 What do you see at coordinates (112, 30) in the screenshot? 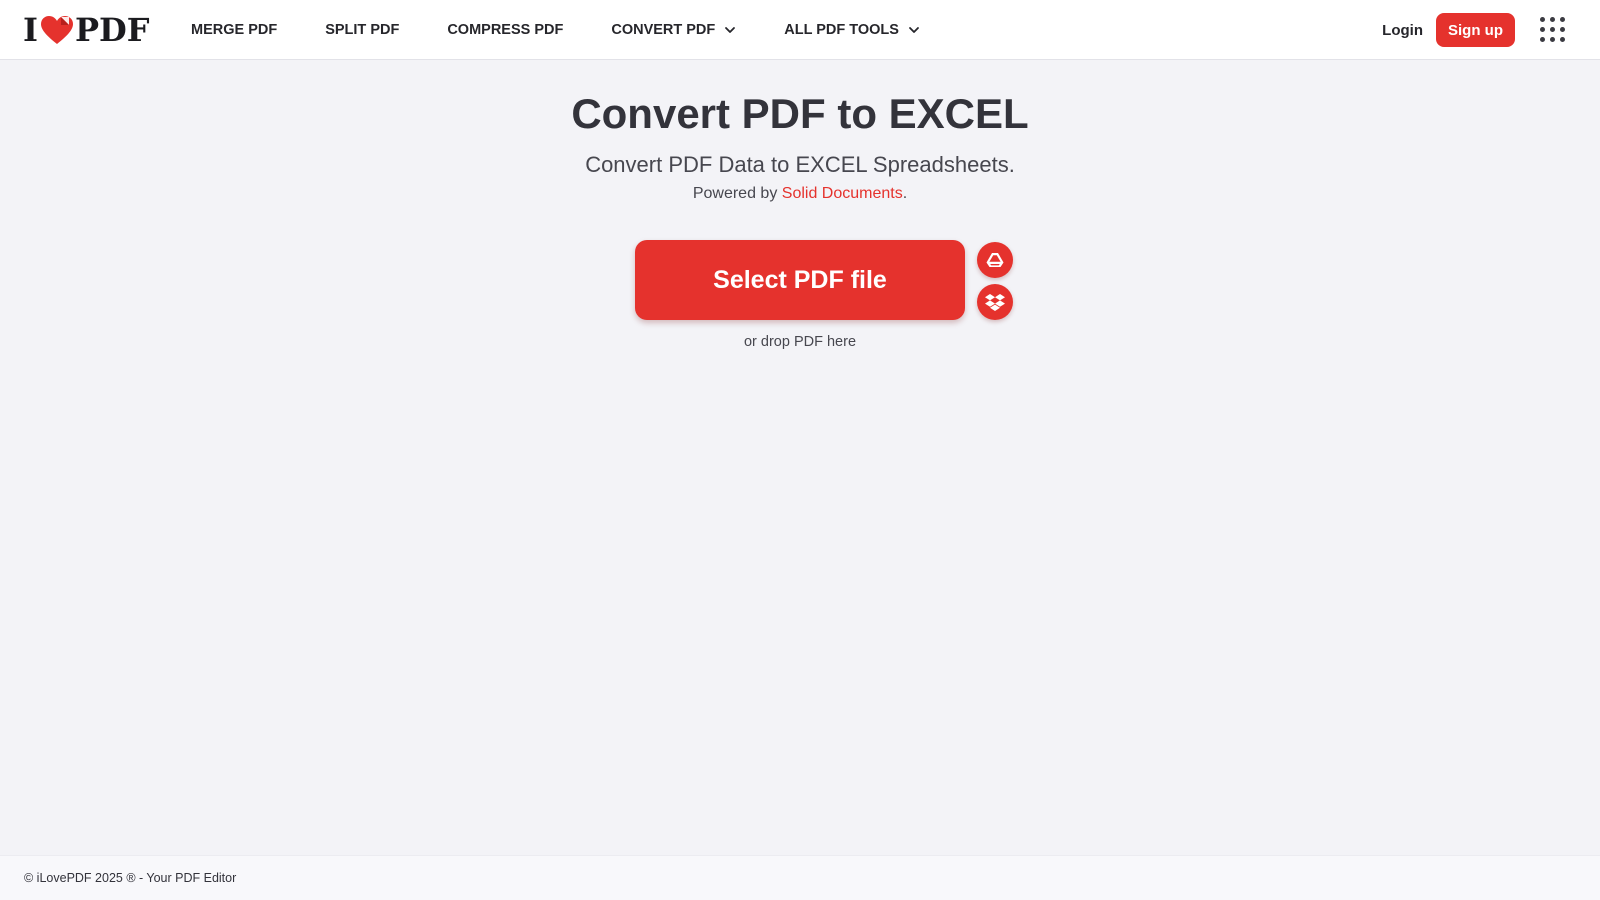
I see `logo-text-pdf: PDF` at bounding box center [112, 30].